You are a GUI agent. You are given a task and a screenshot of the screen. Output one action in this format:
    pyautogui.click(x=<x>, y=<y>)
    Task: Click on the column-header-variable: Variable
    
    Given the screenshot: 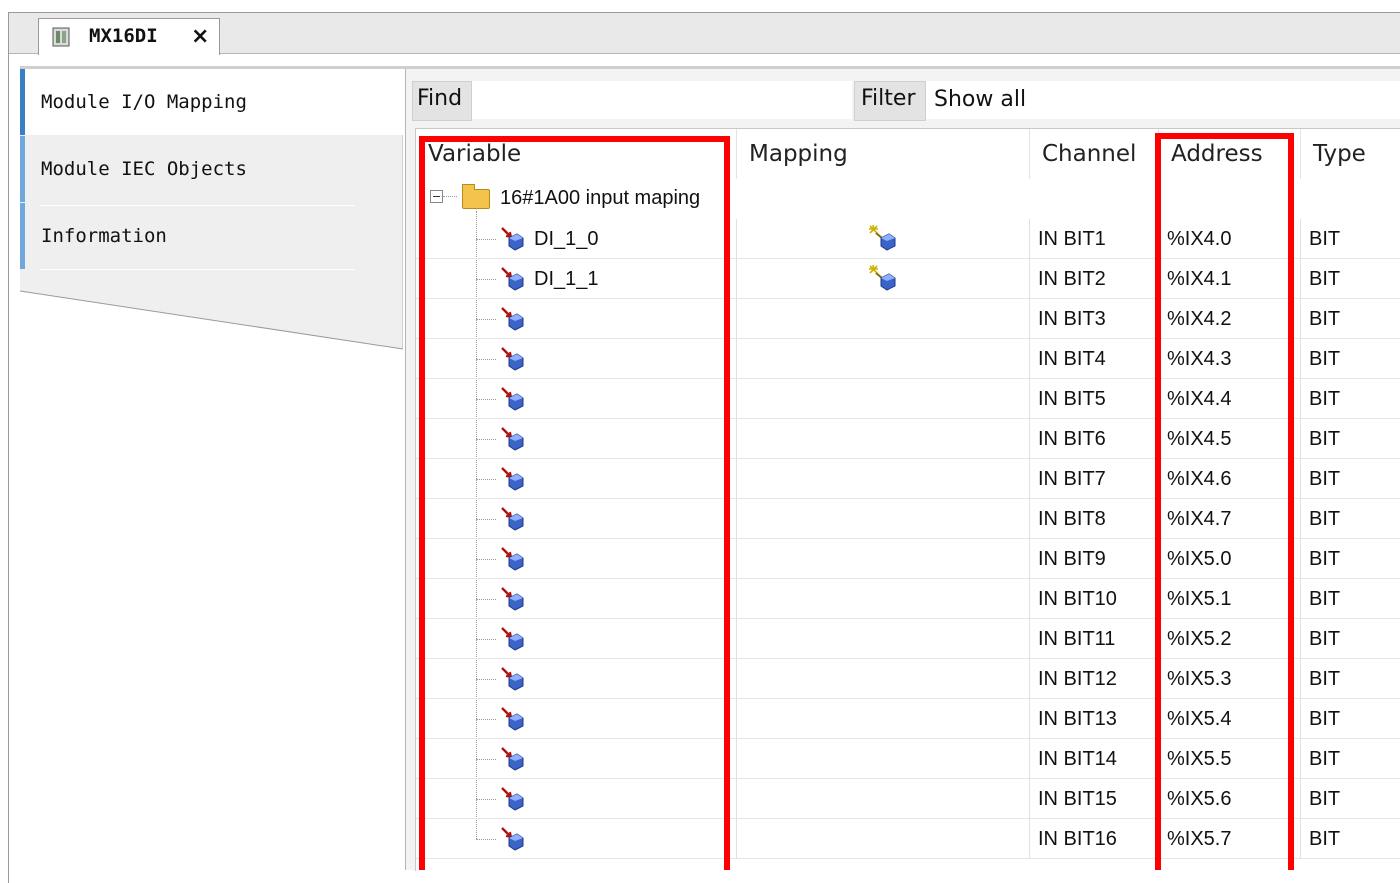 What is the action you would take?
    pyautogui.click(x=576, y=154)
    